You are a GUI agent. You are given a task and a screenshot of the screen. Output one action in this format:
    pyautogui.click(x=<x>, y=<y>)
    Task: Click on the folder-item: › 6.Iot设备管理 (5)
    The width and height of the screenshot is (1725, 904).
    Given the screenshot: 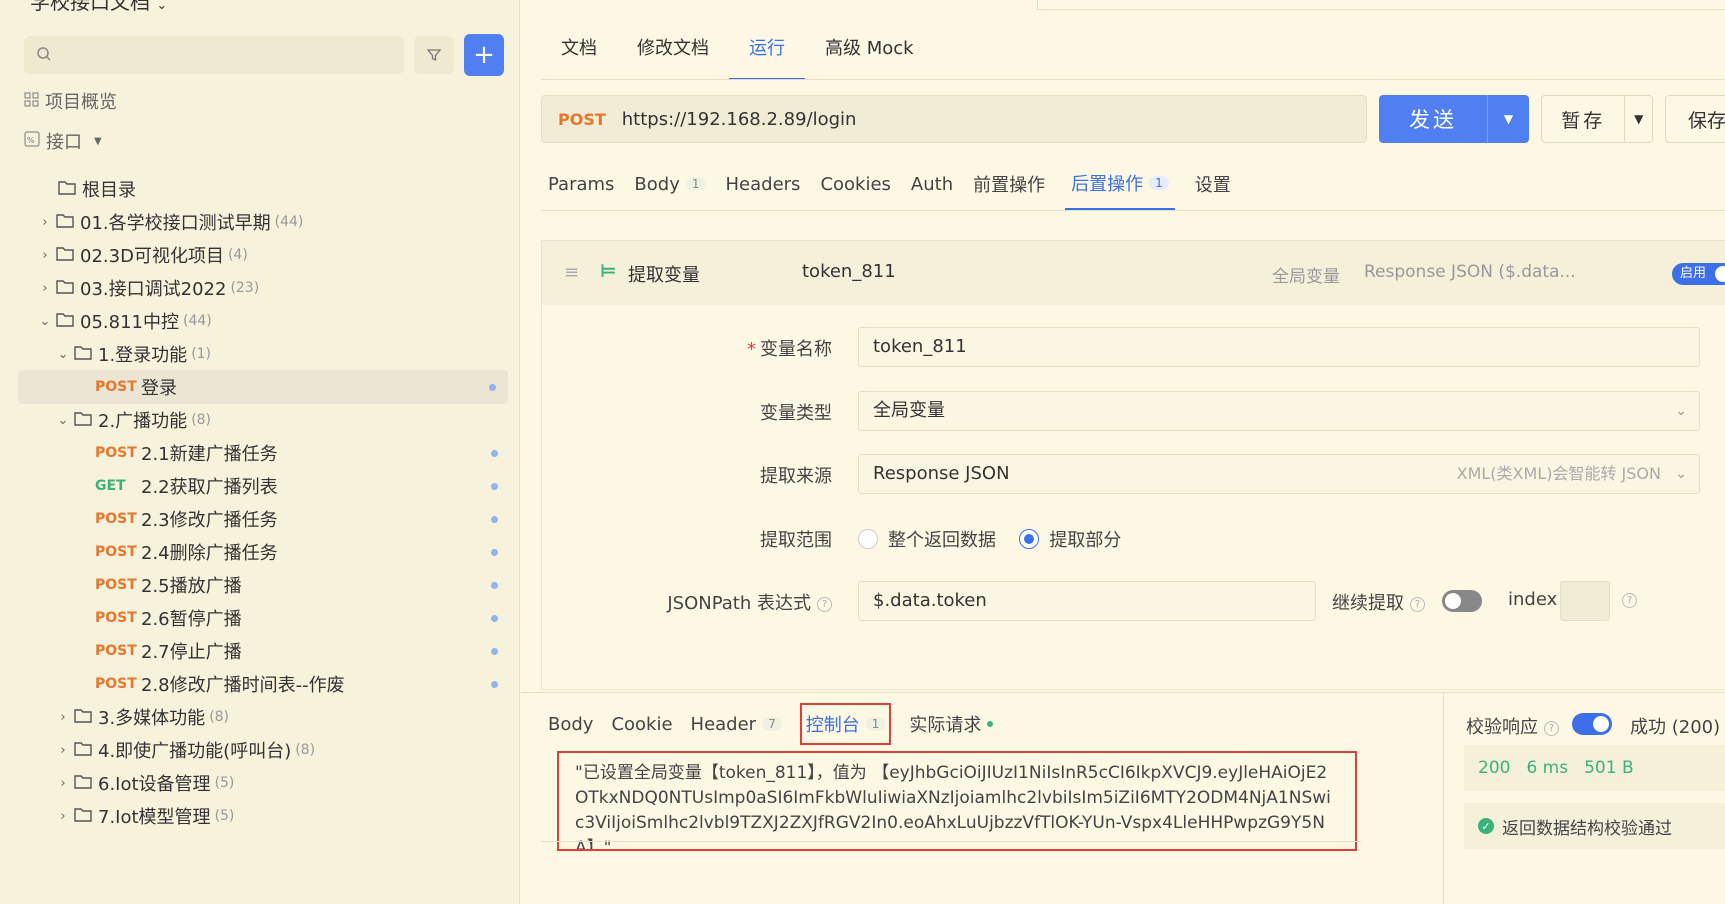 What is the action you would take?
    pyautogui.click(x=255, y=783)
    